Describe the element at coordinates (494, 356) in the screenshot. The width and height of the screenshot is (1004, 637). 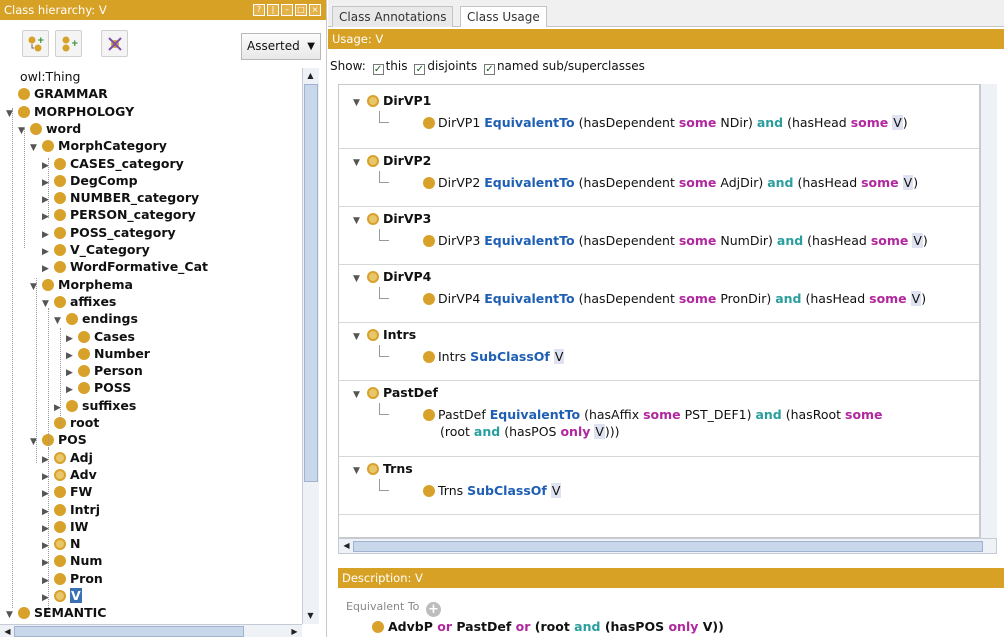
I see `usage-axiom: Intrs SubClassOf V` at that location.